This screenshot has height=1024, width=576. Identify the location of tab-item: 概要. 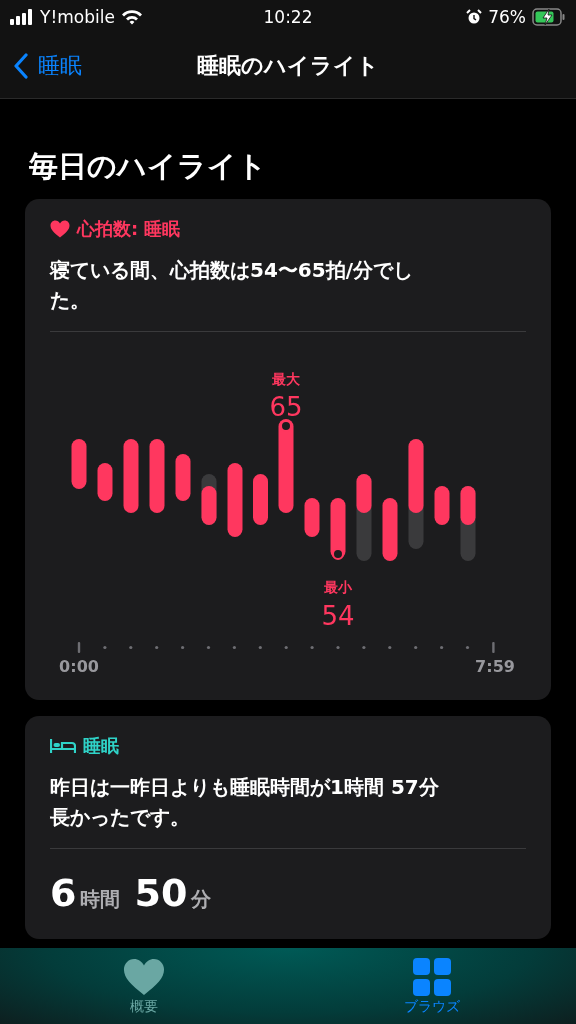
(144, 986).